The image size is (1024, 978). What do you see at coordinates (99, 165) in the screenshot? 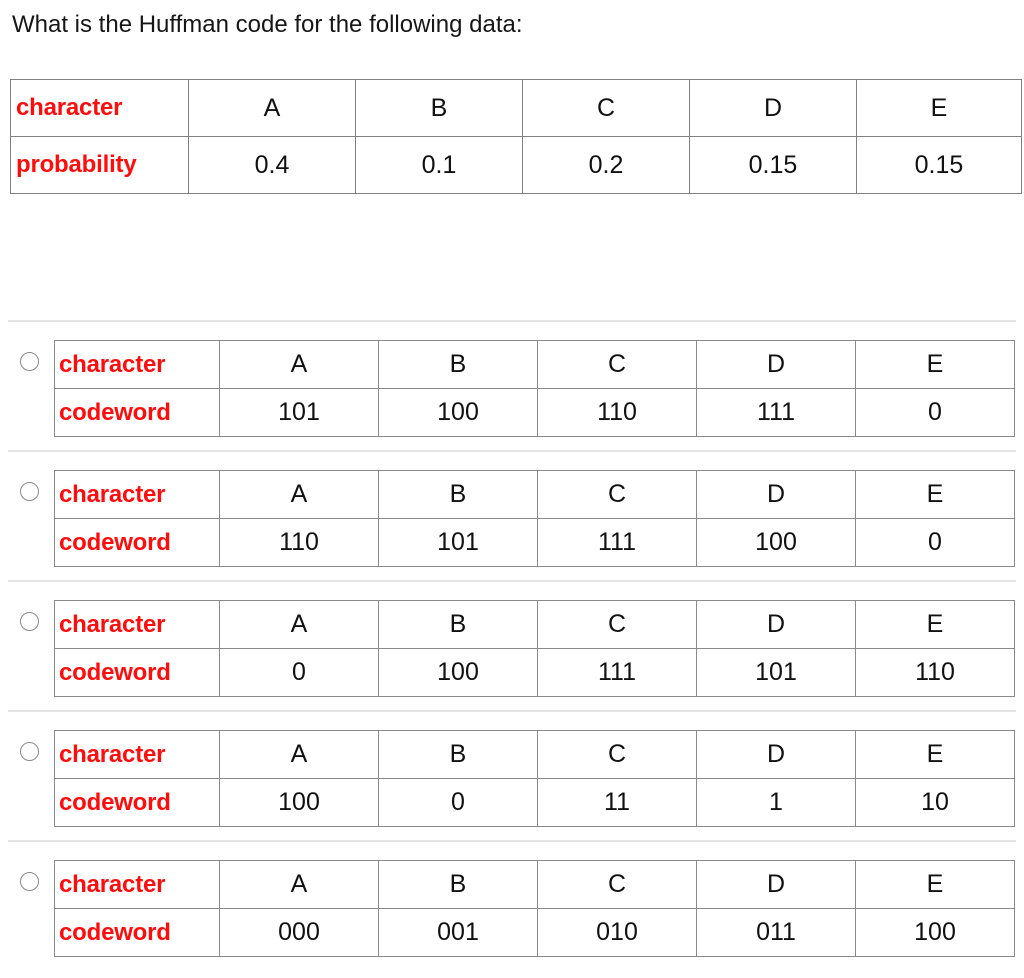
I see `row-label-probability: probability` at bounding box center [99, 165].